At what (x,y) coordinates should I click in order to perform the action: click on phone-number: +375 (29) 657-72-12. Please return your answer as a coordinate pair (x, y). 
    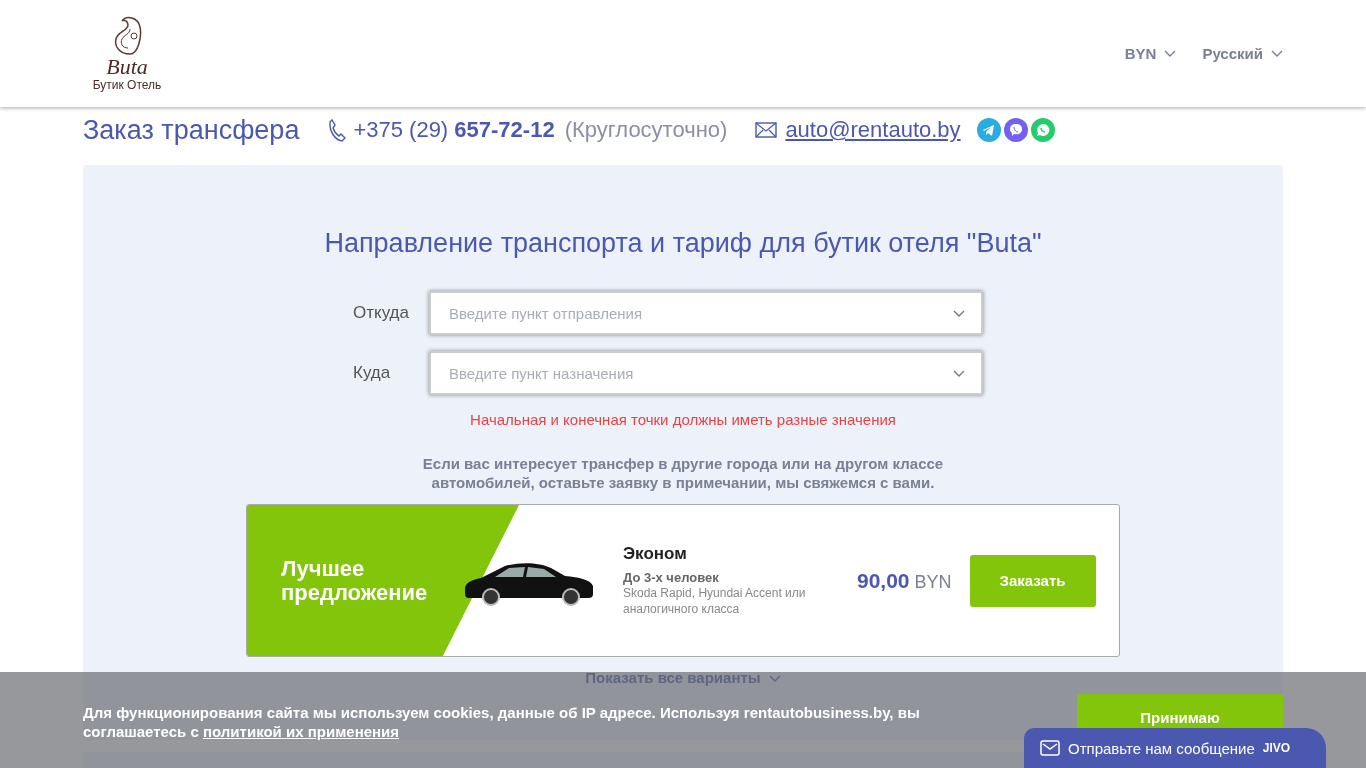
    Looking at the image, I should click on (454, 130).